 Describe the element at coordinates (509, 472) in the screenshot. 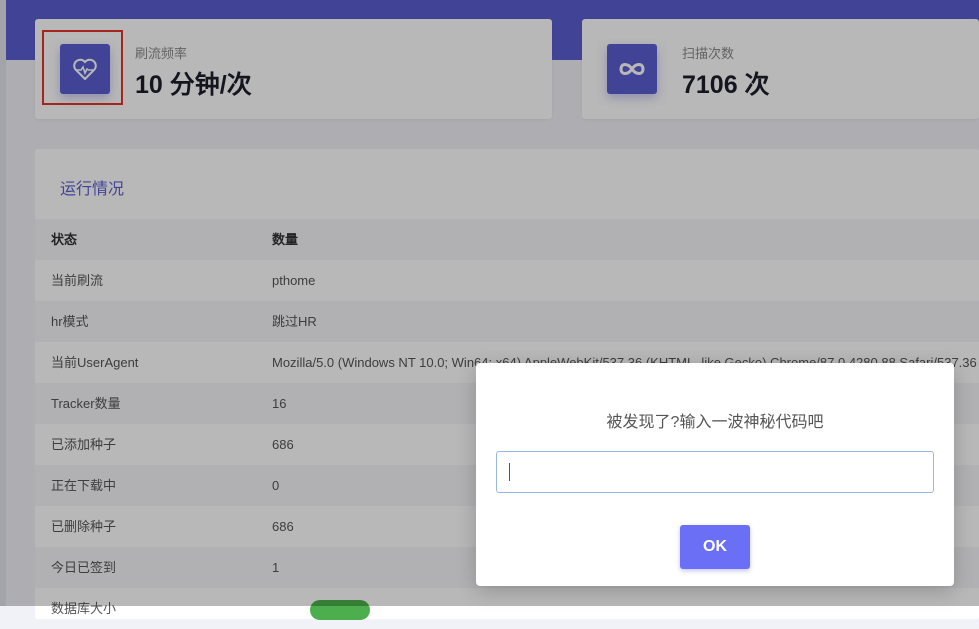

I see `text-caret` at that location.